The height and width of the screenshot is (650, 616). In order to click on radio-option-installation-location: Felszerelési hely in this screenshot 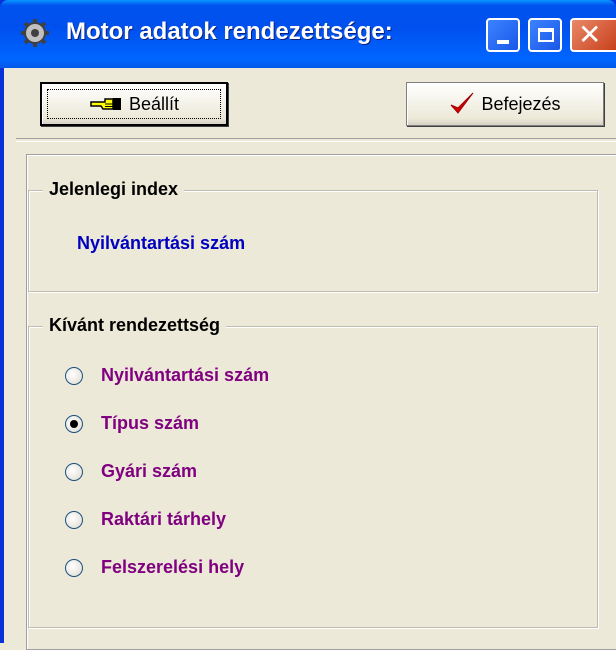, I will do `click(154, 567)`.